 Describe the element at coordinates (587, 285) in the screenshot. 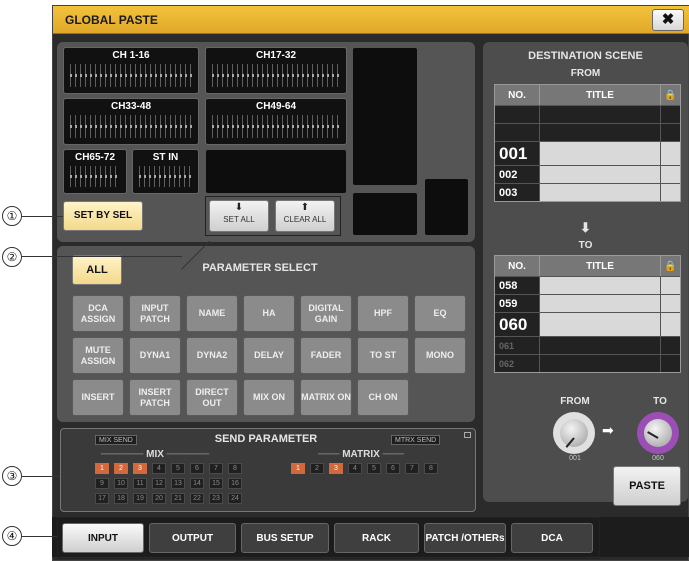

I see `table-row: 058` at that location.